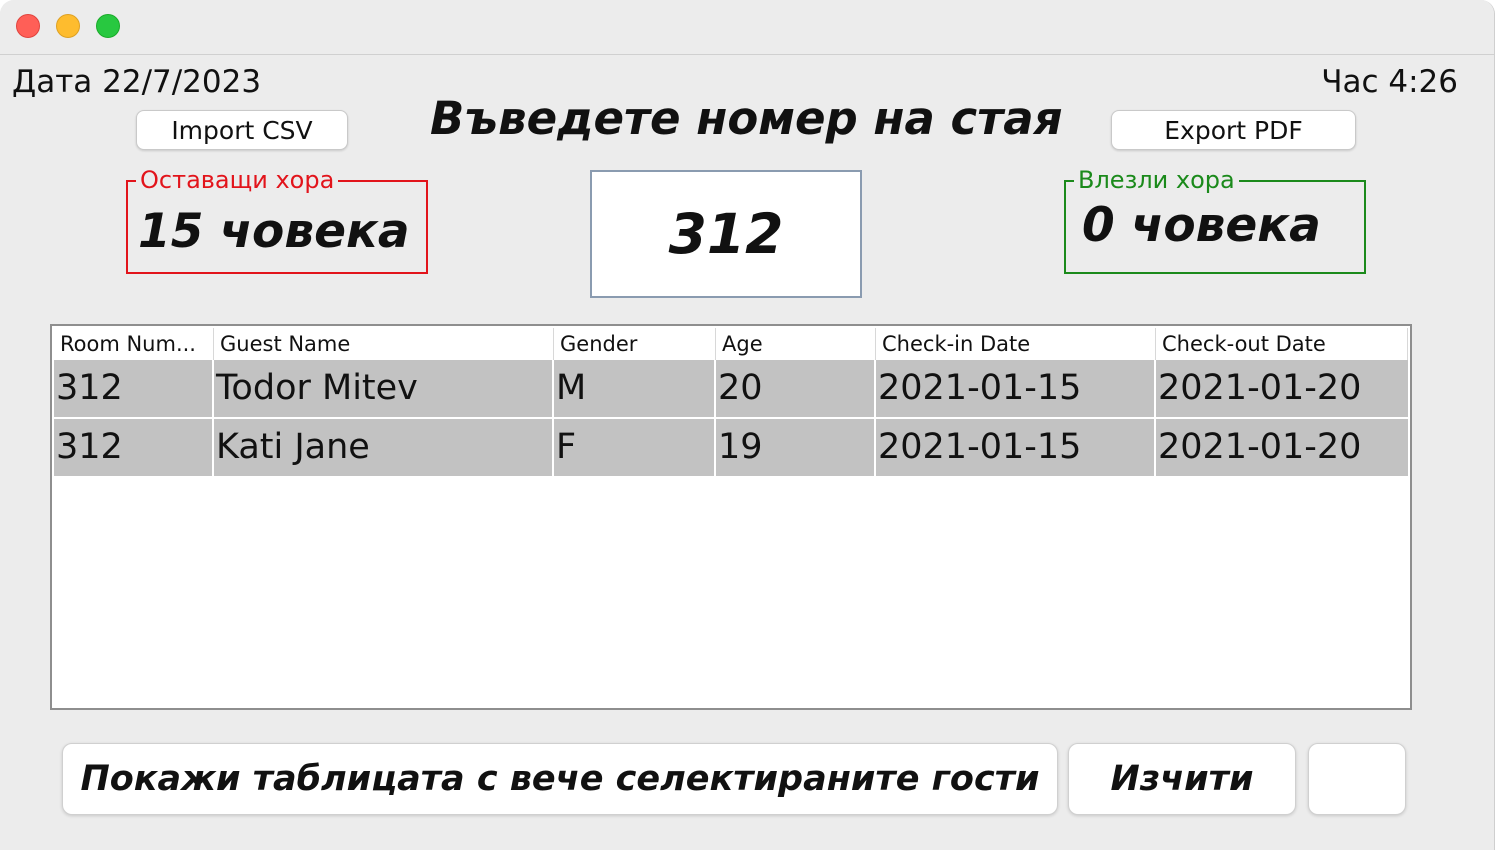 The image size is (1496, 850). I want to click on table-row: 312 Kati Jane F 19 2021-01-15 2021-01-20, so click(731, 447).